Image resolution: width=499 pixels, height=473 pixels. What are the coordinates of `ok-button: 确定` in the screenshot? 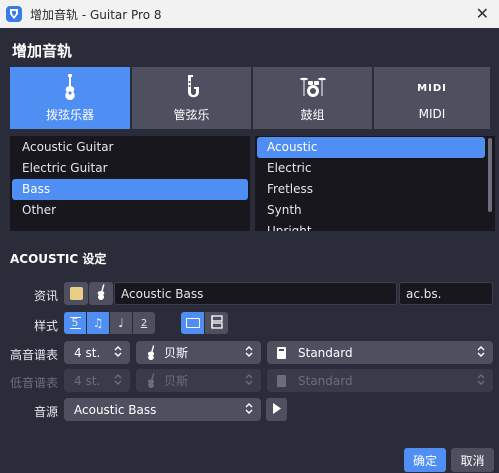 It's located at (425, 460).